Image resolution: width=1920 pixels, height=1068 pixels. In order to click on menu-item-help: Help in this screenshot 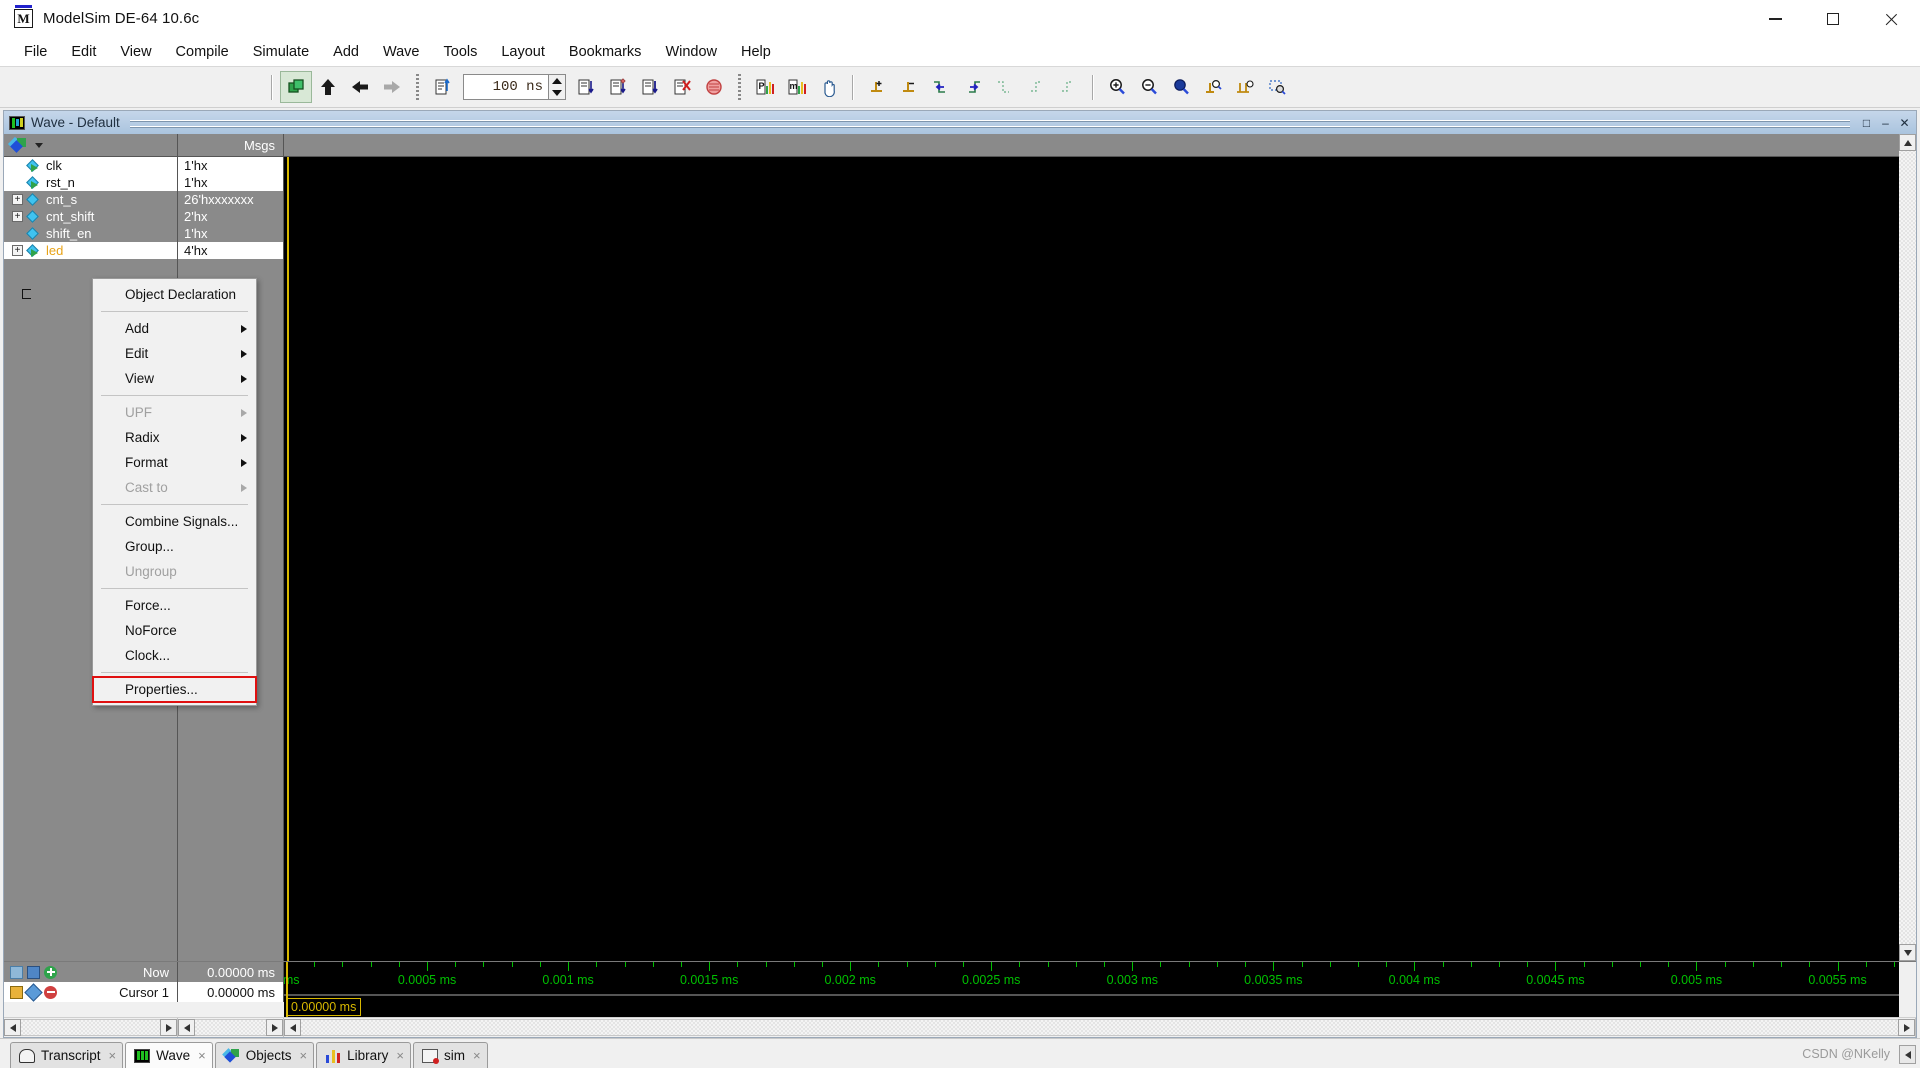, I will do `click(756, 52)`.